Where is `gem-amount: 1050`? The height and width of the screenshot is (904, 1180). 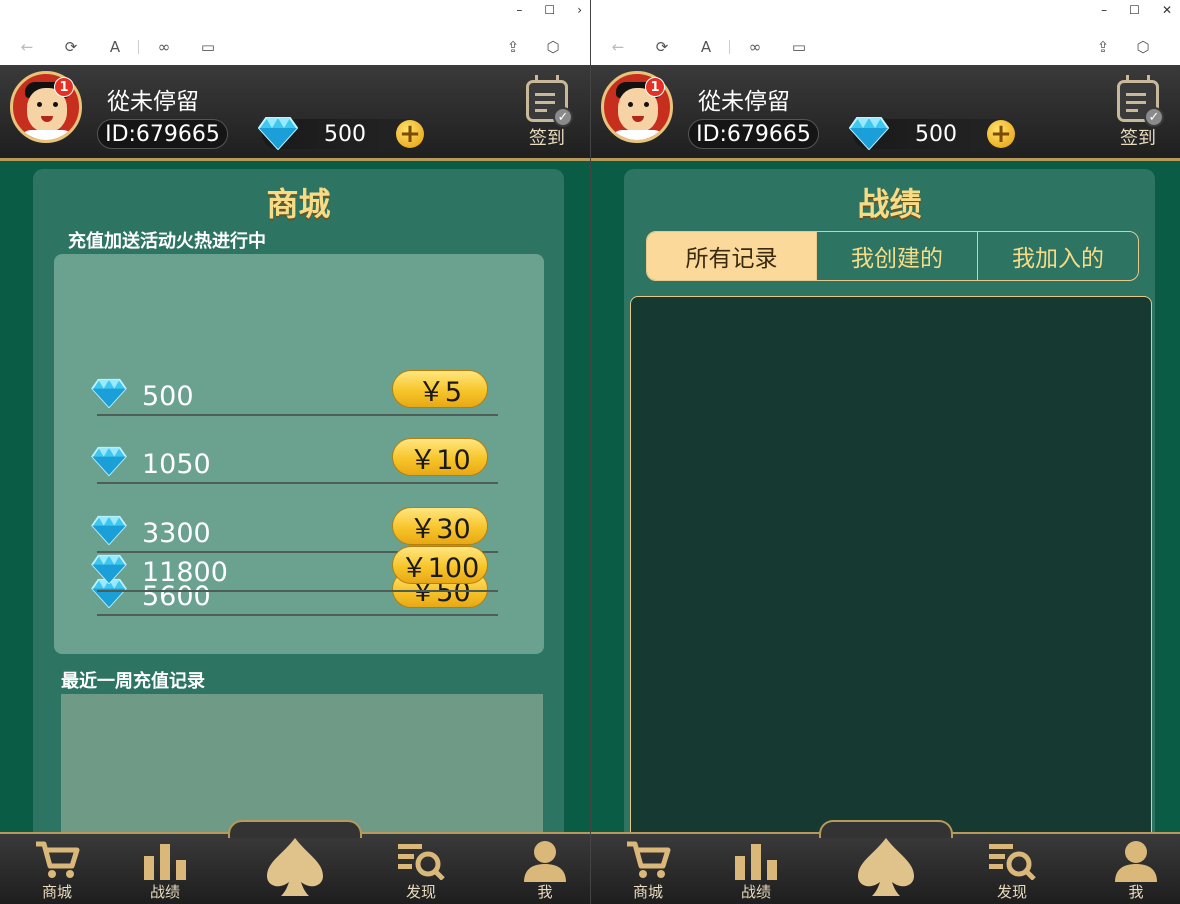
gem-amount: 1050 is located at coordinates (176, 464).